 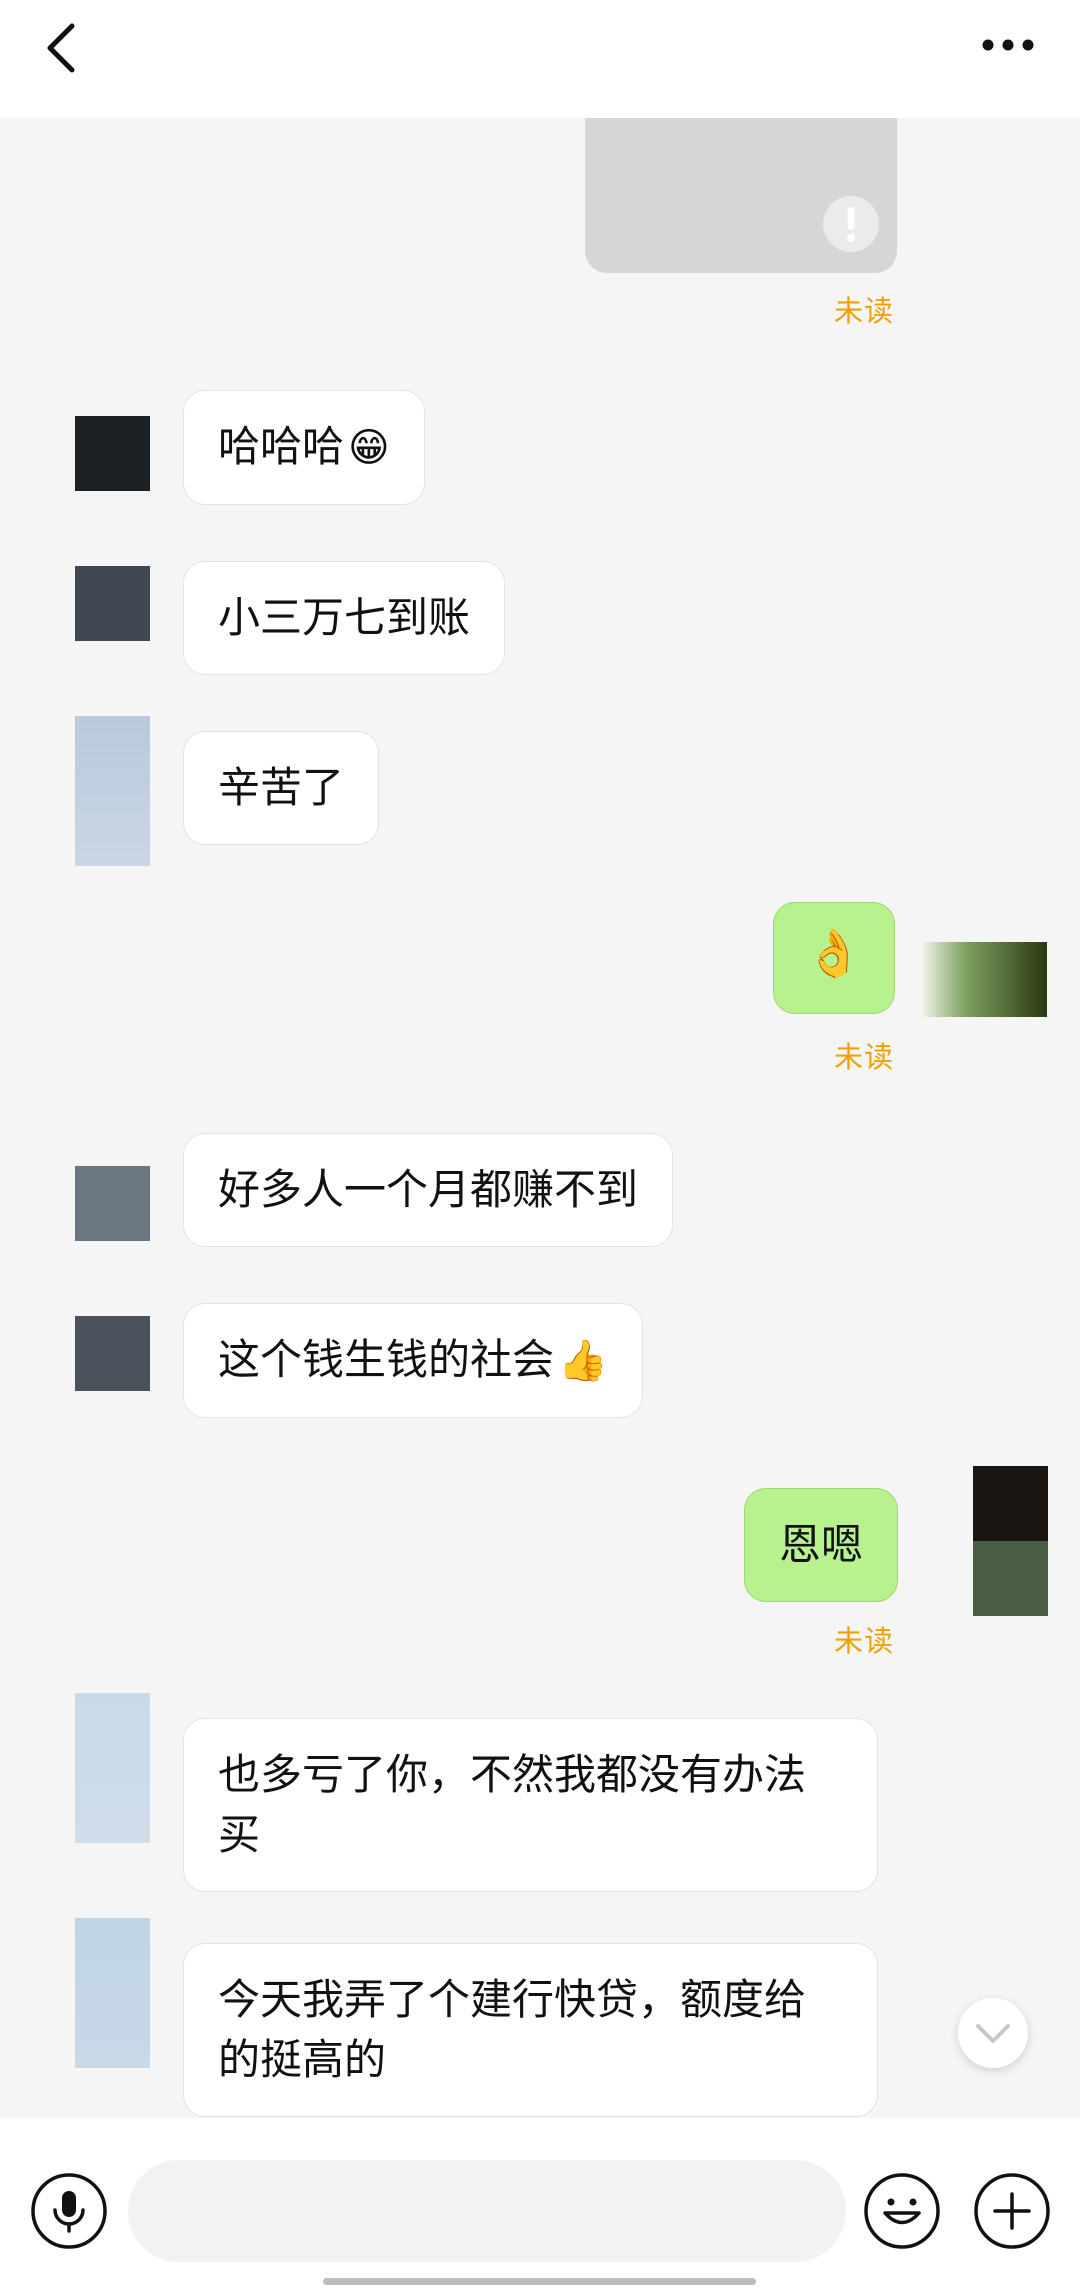 What do you see at coordinates (512, 1804) in the screenshot?
I see `message-text: 也多亏了你，不然我都没有办法买` at bounding box center [512, 1804].